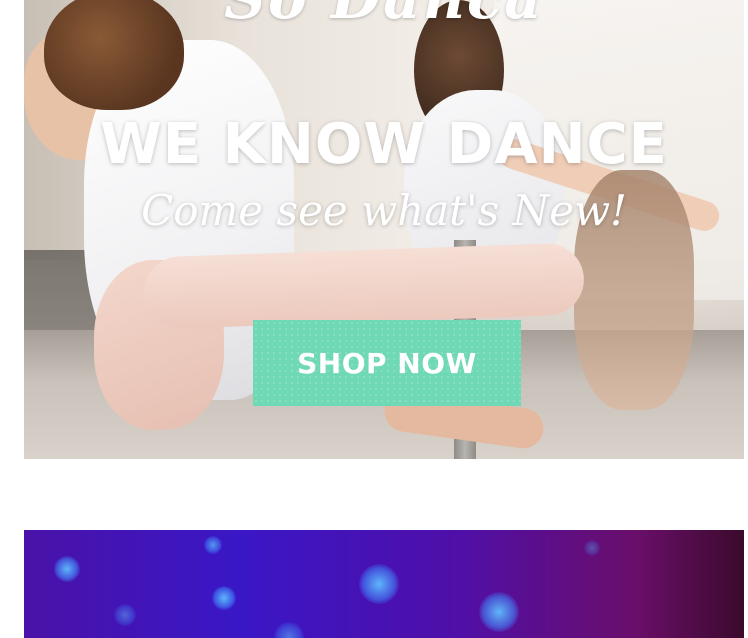 The width and height of the screenshot is (748, 638). What do you see at coordinates (364, 286) in the screenshot?
I see `dancer-one-leg` at bounding box center [364, 286].